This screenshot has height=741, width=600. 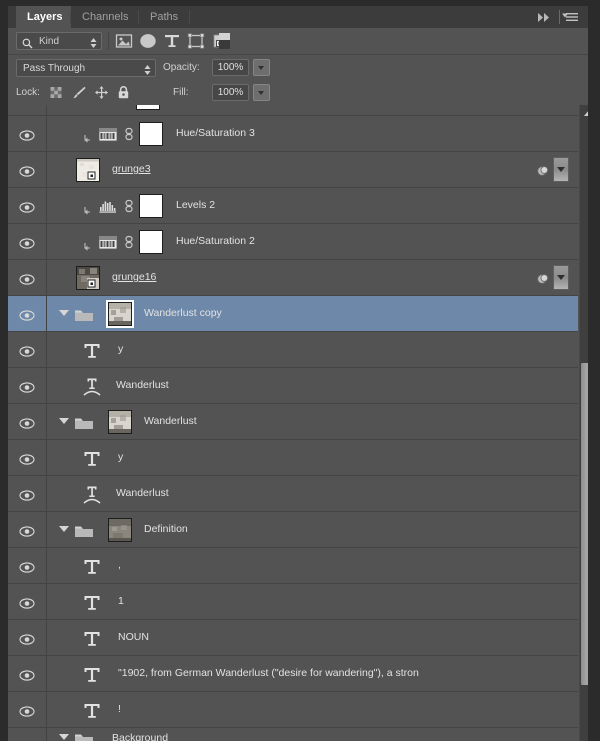 What do you see at coordinates (293, 602) in the screenshot?
I see `table-row: 1` at bounding box center [293, 602].